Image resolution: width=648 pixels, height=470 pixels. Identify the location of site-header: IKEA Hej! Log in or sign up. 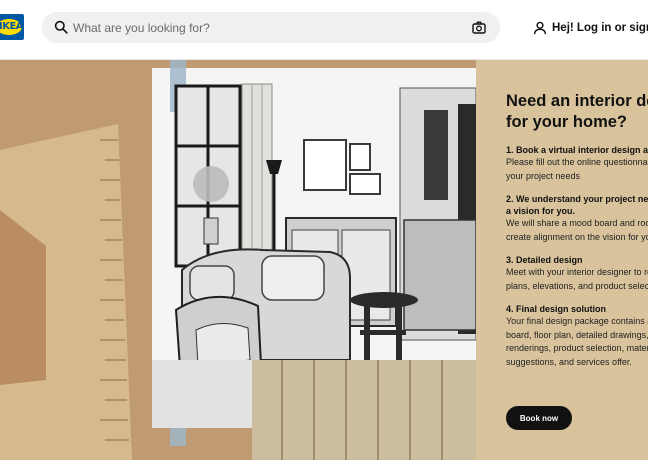
(324, 29).